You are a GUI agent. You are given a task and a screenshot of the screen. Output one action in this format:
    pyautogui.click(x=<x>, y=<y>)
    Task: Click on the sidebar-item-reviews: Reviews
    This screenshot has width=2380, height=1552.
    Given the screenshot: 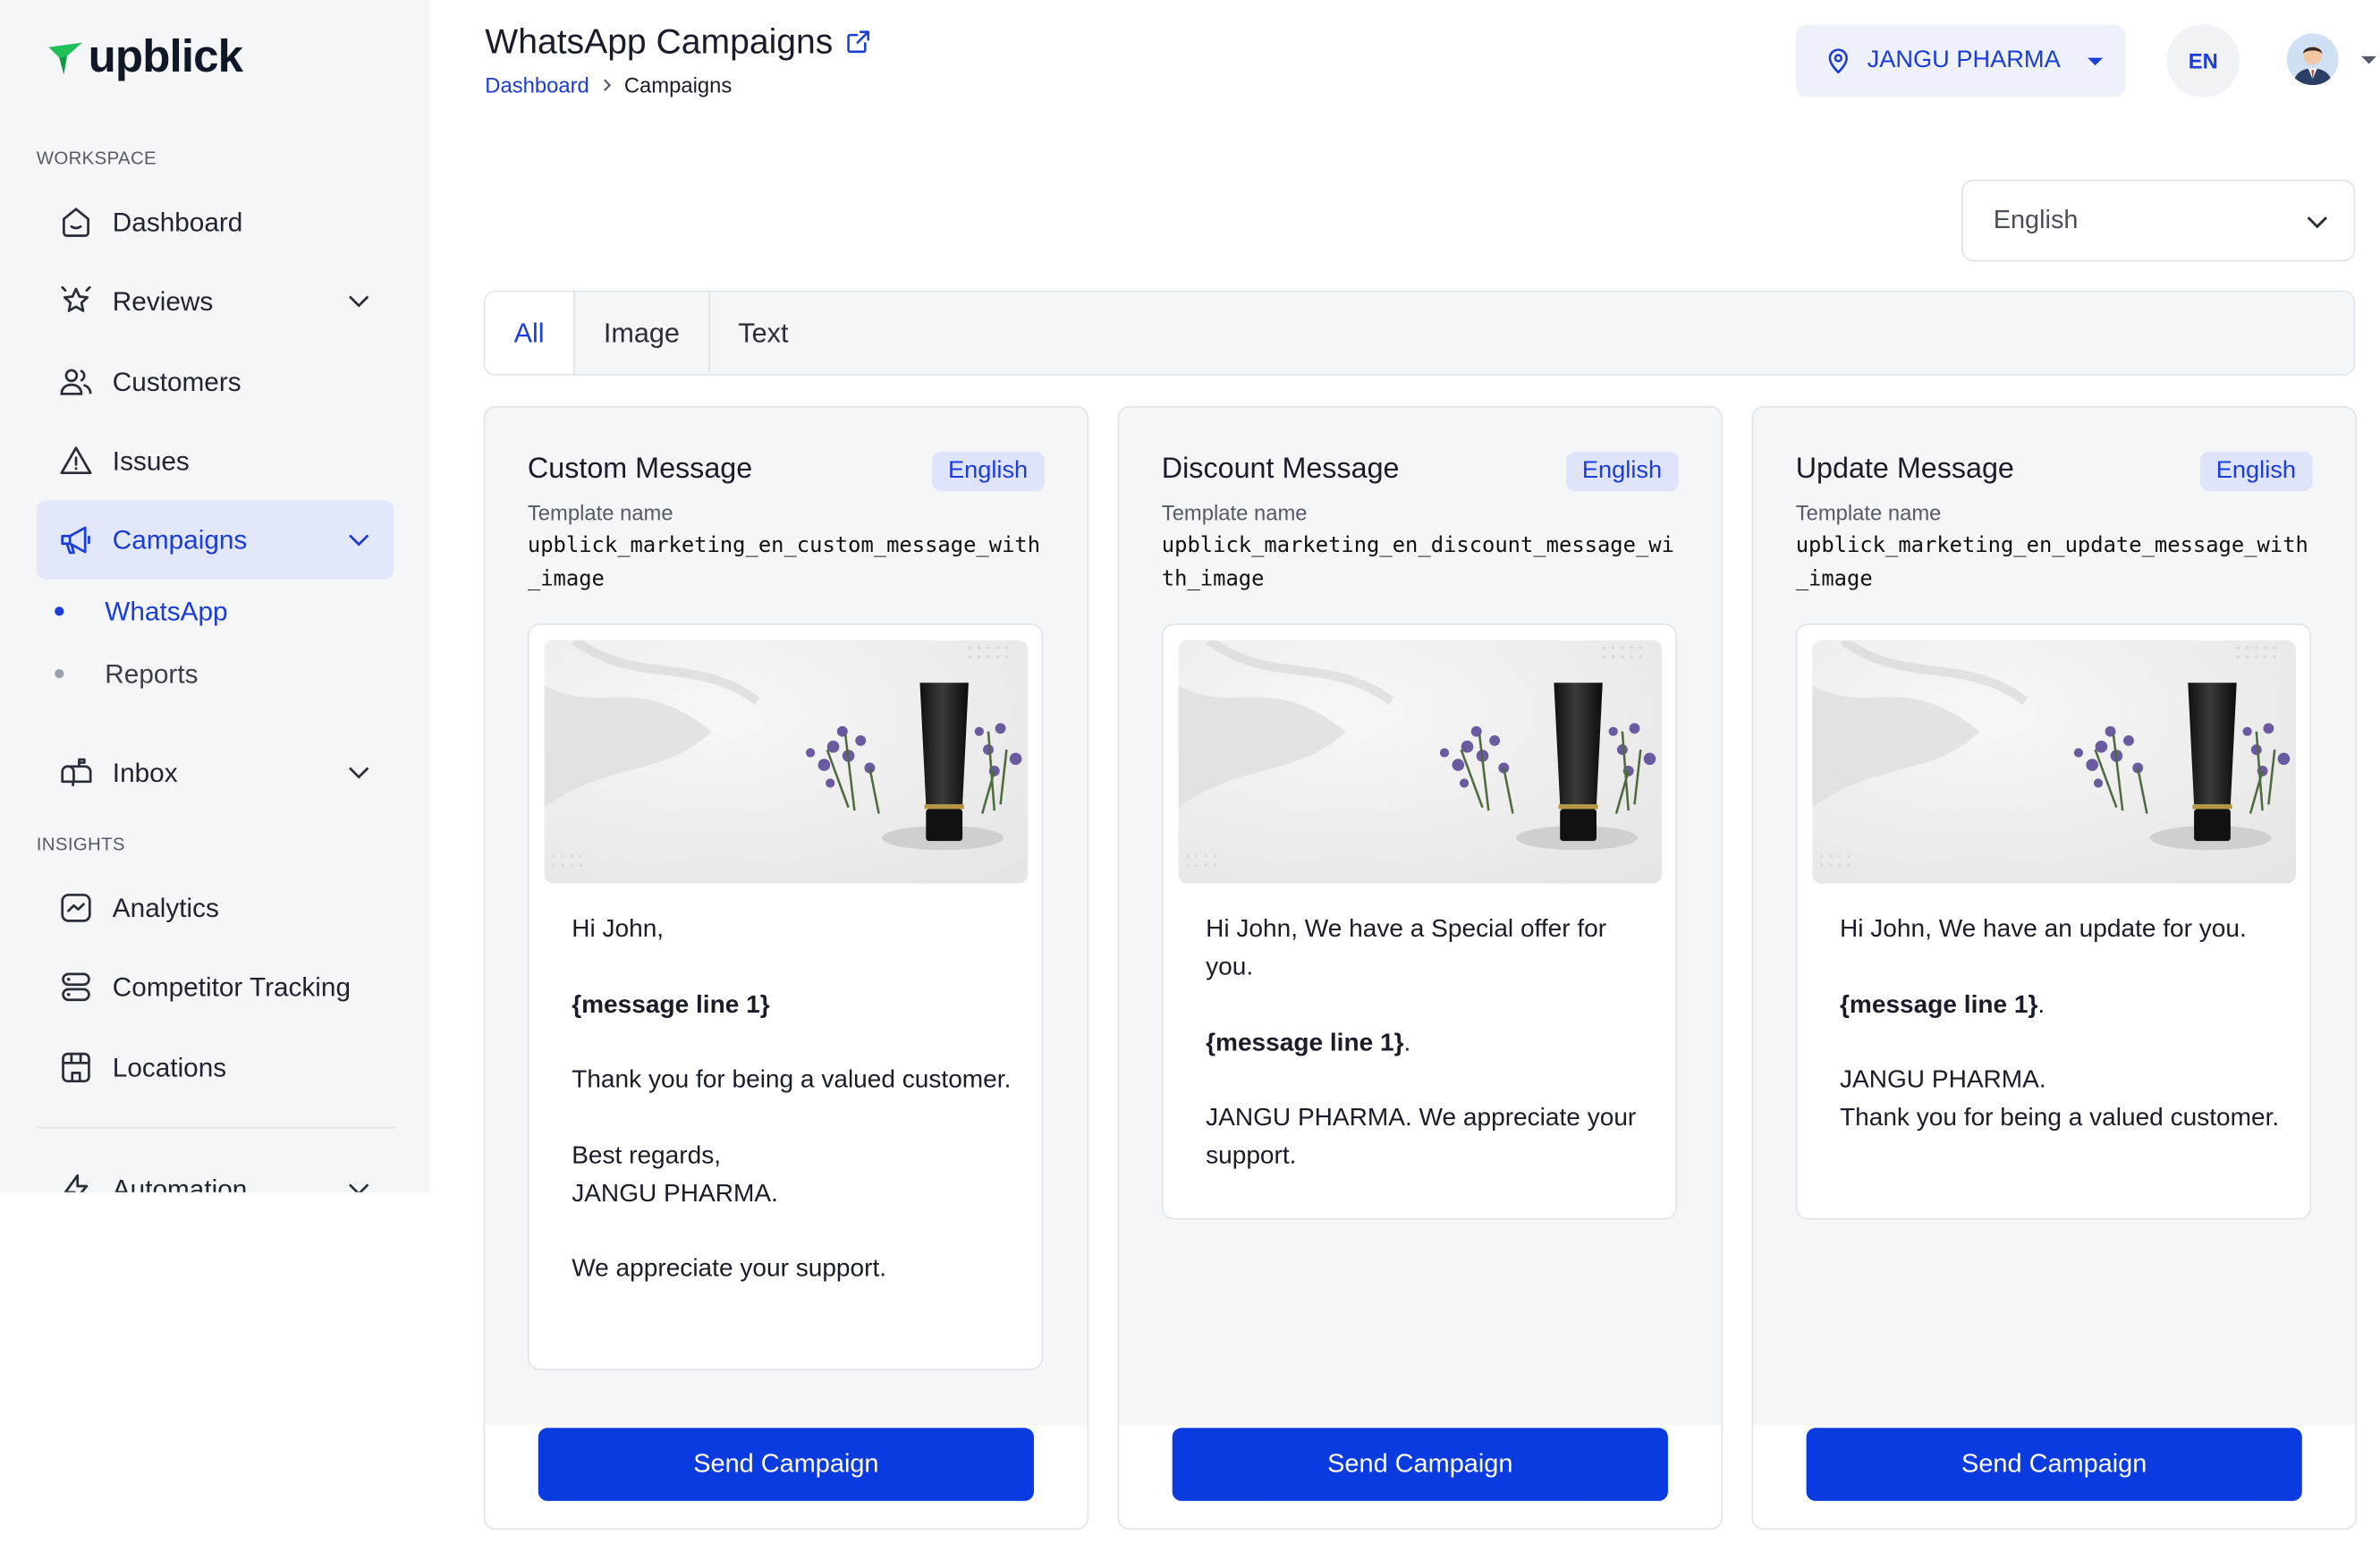 What is the action you would take?
    pyautogui.click(x=215, y=300)
    